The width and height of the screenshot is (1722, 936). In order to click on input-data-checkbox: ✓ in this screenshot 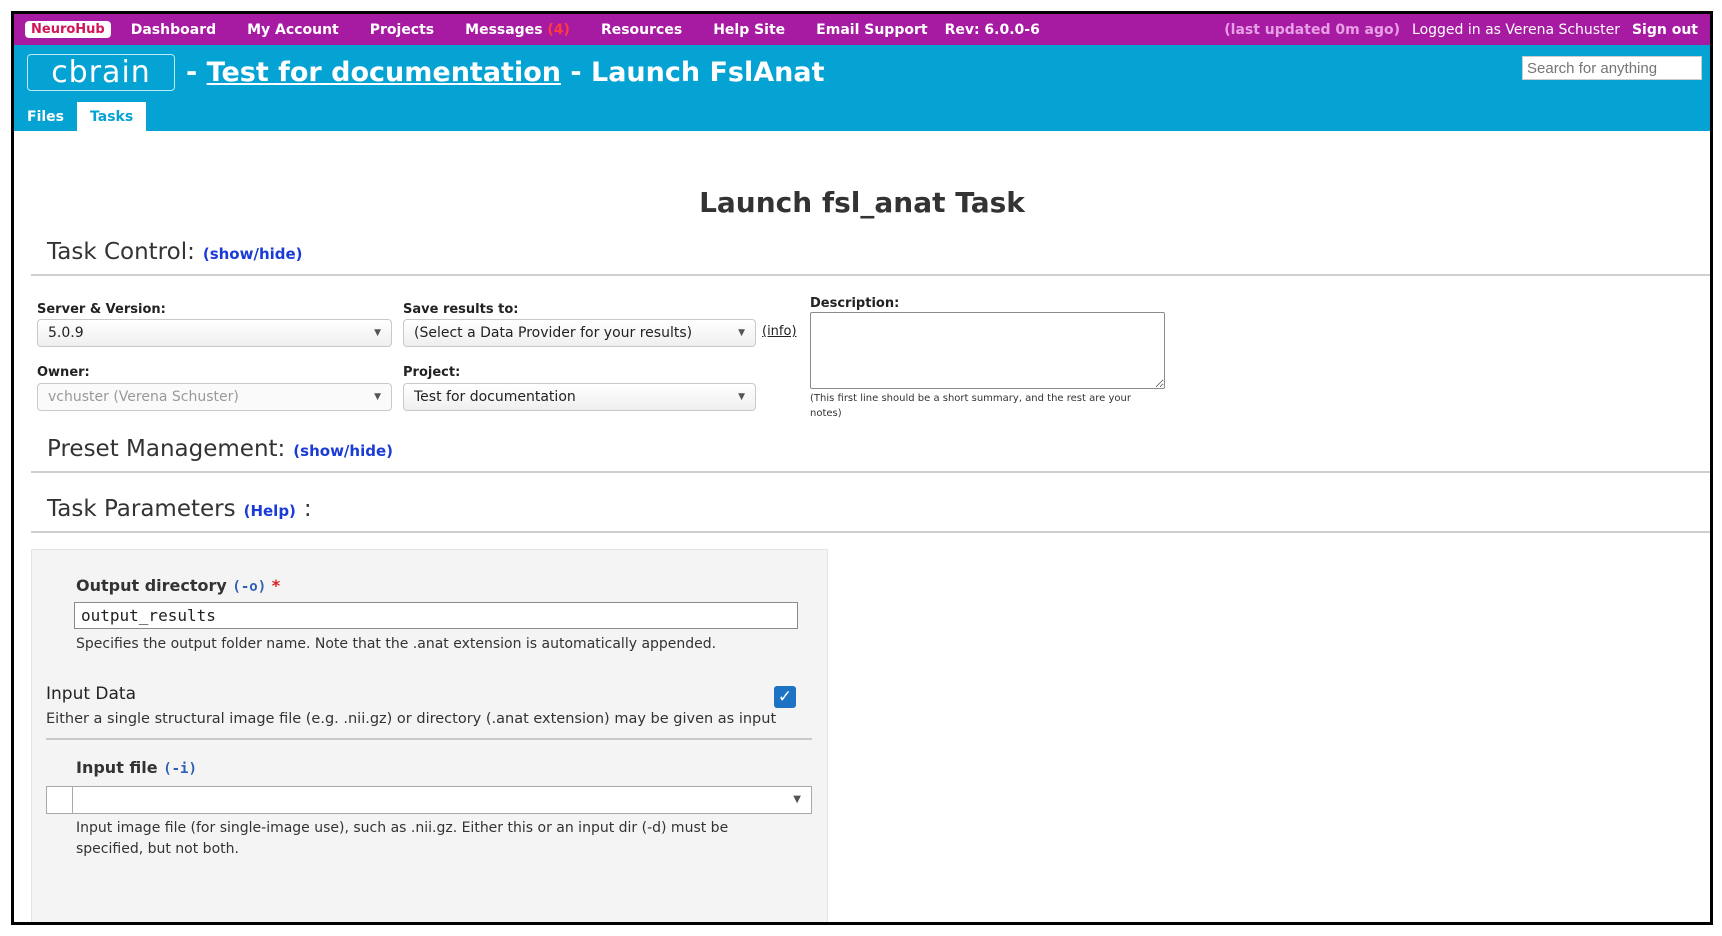, I will do `click(785, 697)`.